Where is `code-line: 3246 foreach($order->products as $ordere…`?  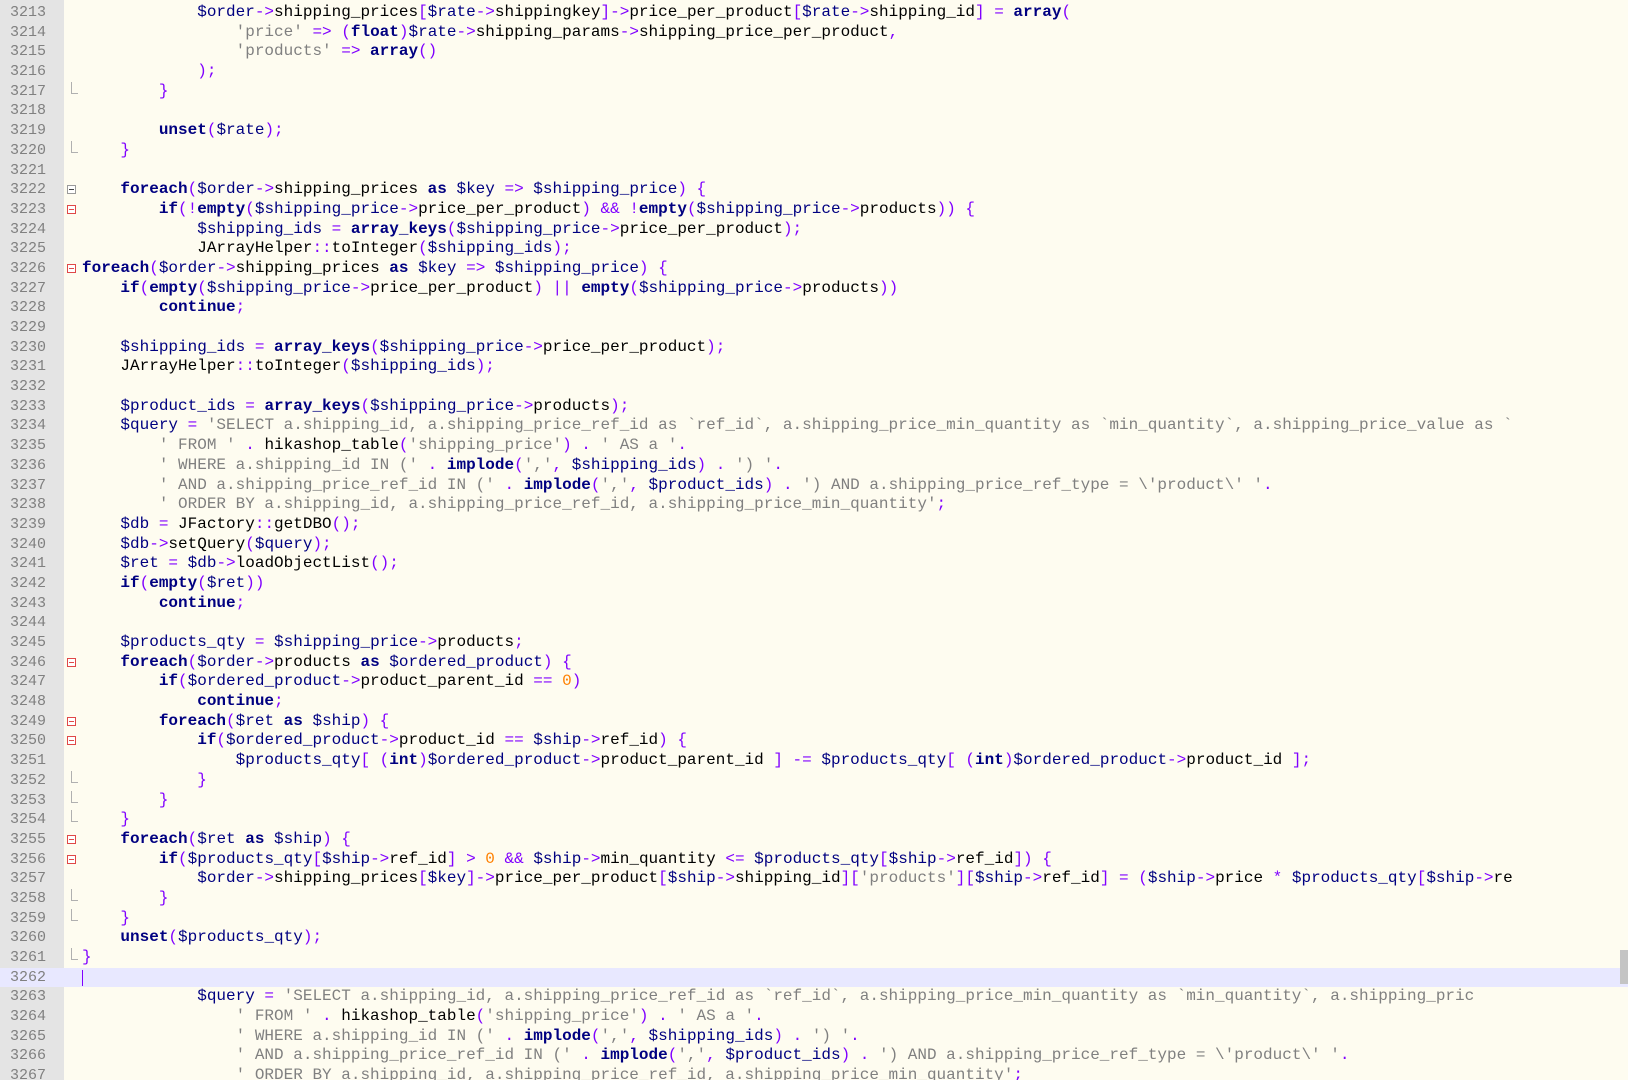 code-line: 3246 foreach($order->products as $ordere… is located at coordinates (814, 663).